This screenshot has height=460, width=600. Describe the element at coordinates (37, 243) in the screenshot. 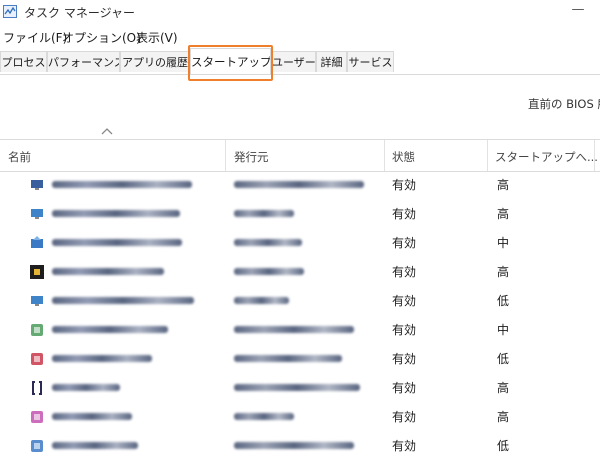

I see `installer-icon` at that location.